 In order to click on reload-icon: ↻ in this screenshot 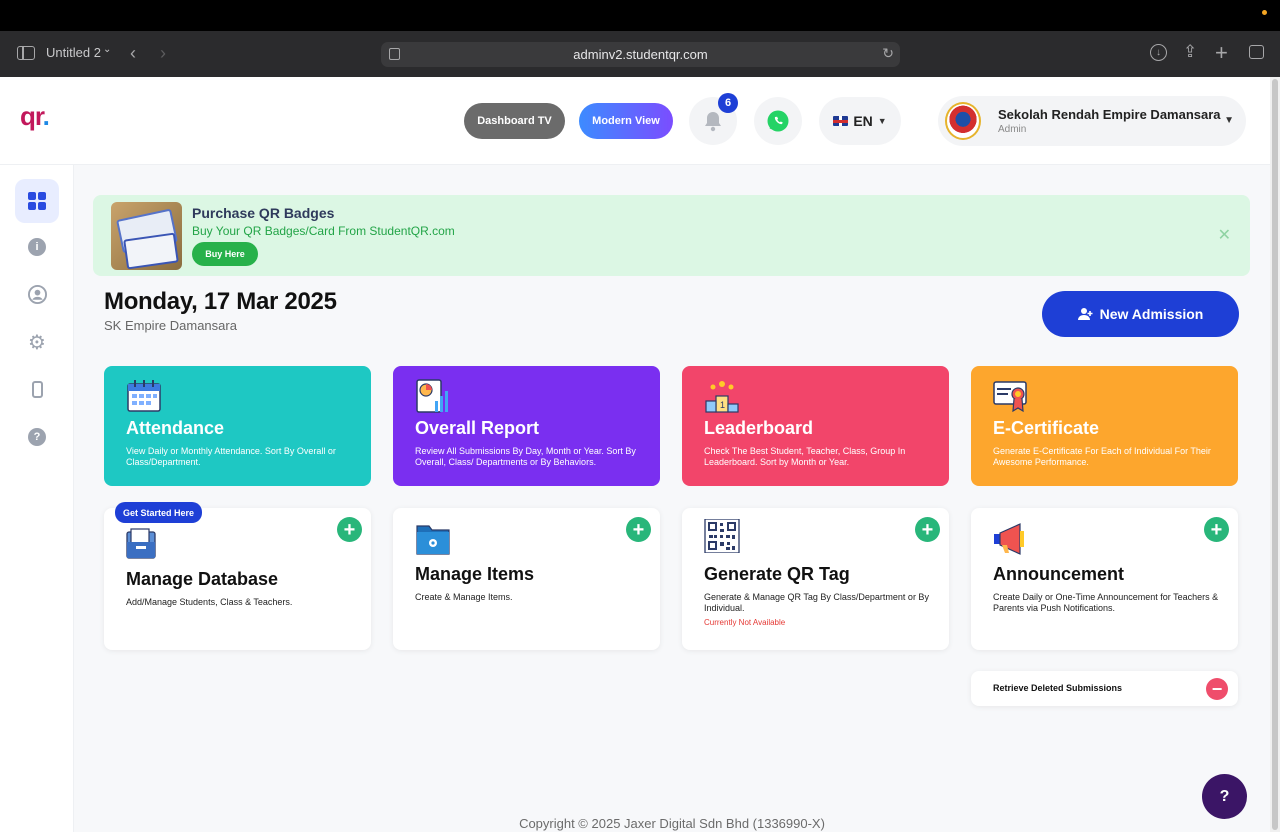, I will do `click(888, 53)`.